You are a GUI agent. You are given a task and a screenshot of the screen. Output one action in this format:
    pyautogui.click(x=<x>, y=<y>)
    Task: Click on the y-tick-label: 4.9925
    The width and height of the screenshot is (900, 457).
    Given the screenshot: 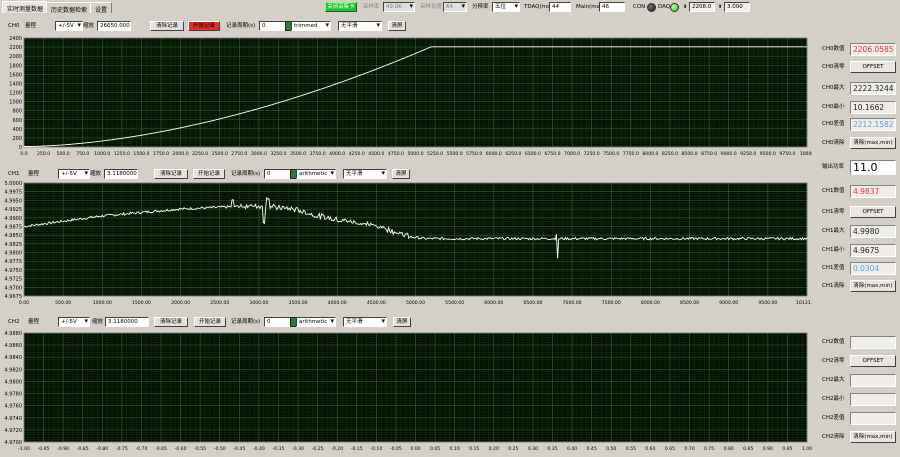 What is the action you would take?
    pyautogui.click(x=14, y=210)
    